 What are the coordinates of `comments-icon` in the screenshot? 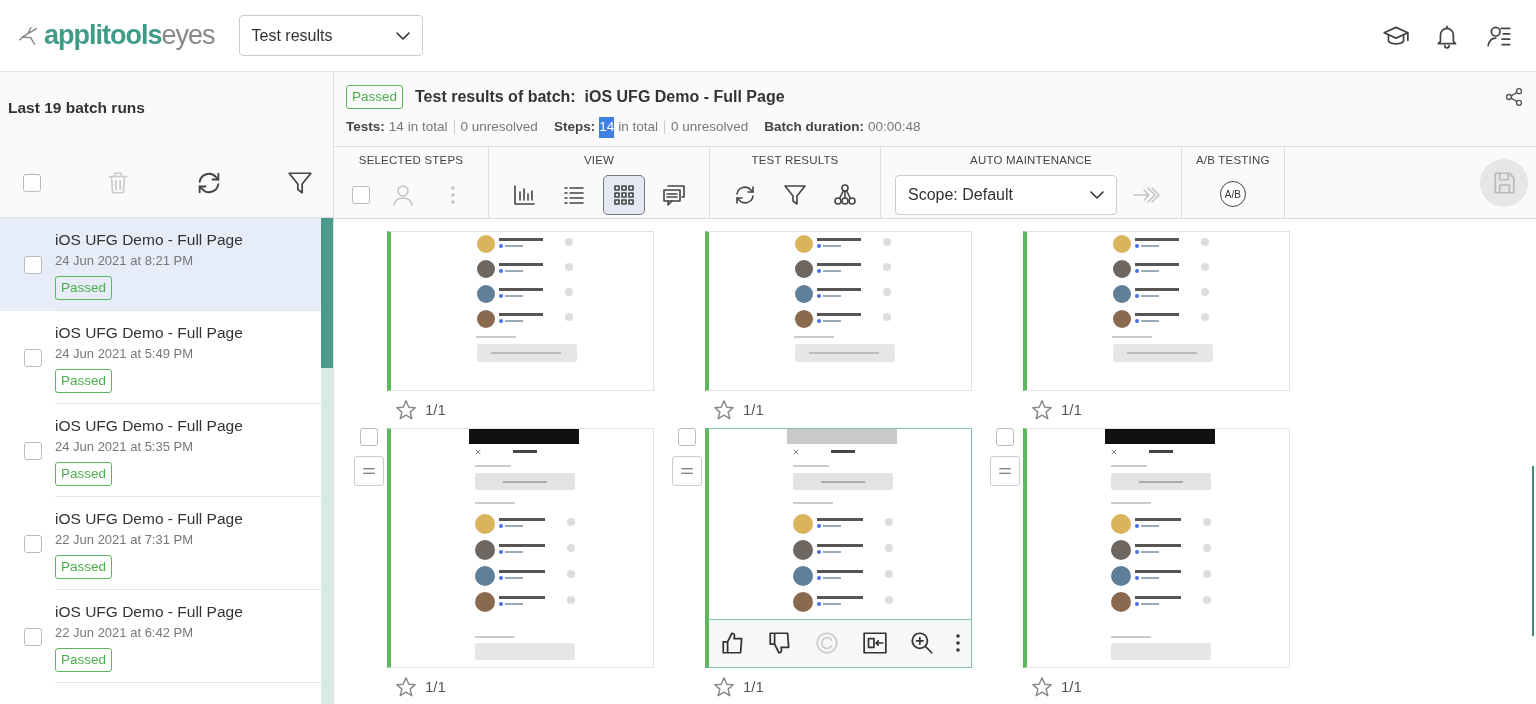 It's located at (674, 195).